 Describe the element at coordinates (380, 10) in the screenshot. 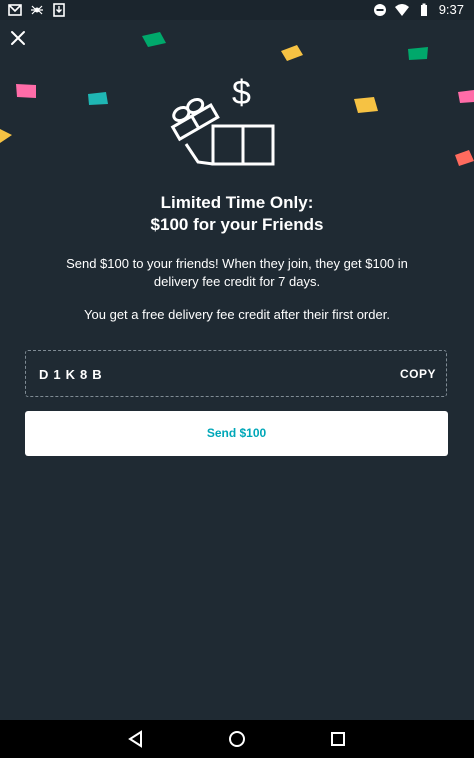

I see `do-not-disturb-icon` at that location.